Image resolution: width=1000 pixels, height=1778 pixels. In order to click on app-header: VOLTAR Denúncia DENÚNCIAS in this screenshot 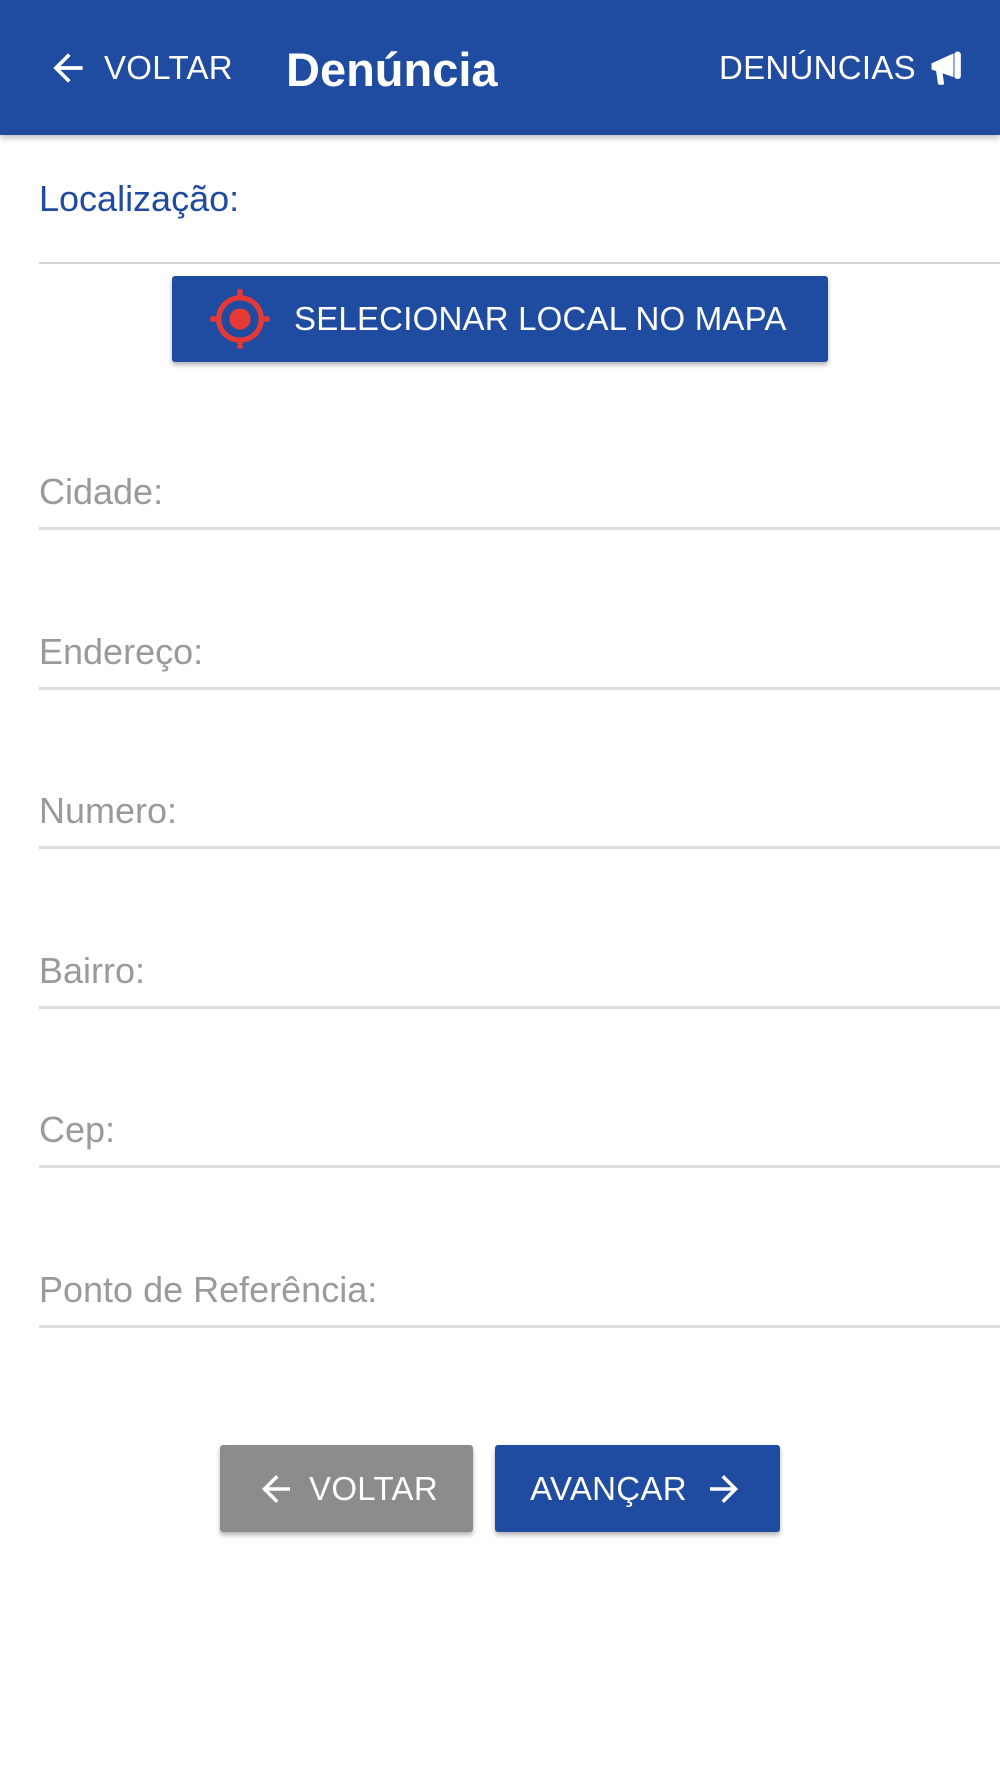, I will do `click(500, 67)`.